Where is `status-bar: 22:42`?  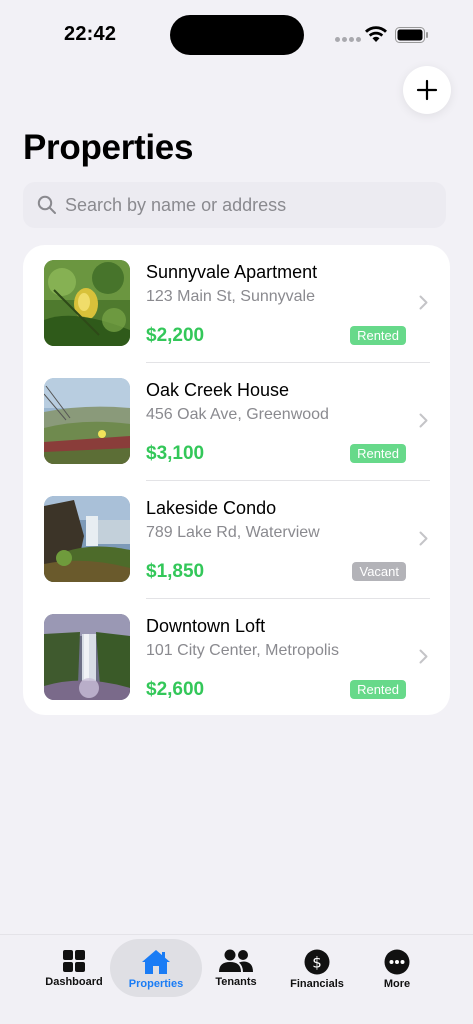
status-bar: 22:42 is located at coordinates (236, 32).